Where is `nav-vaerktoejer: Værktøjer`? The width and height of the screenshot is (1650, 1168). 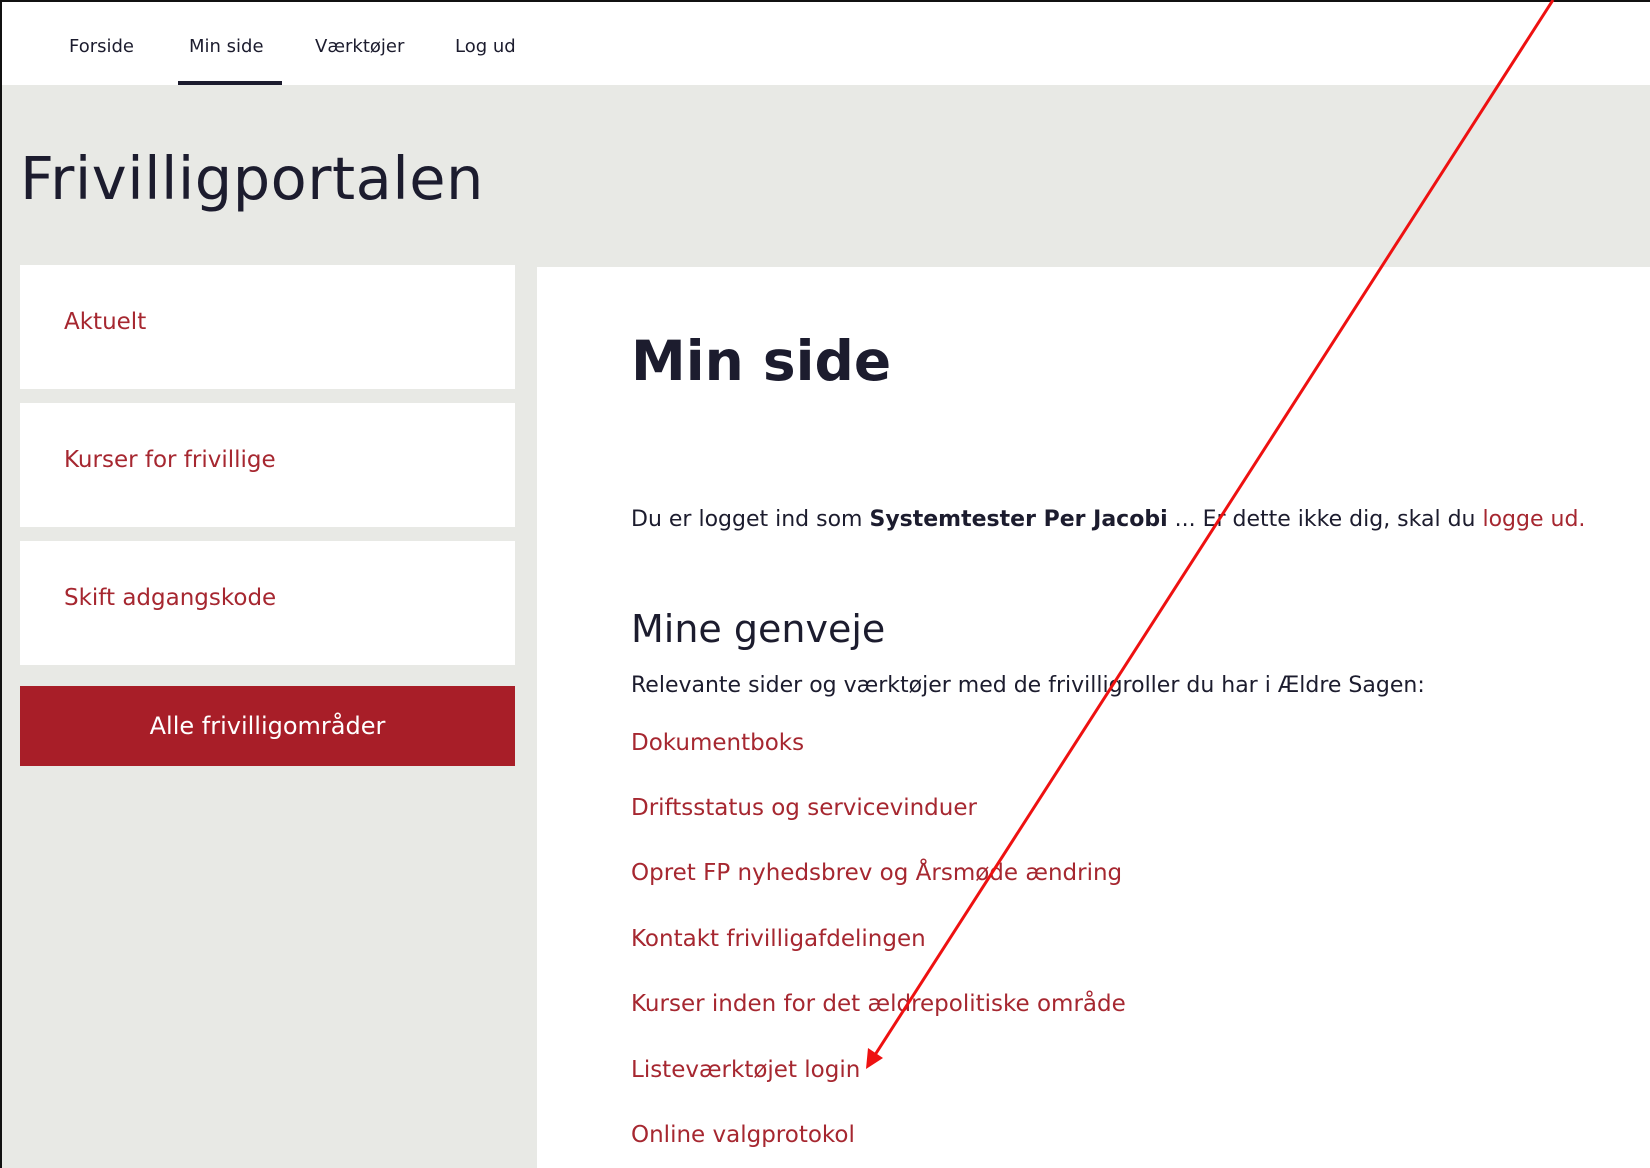
nav-vaerktoejer: Værktøjer is located at coordinates (359, 46).